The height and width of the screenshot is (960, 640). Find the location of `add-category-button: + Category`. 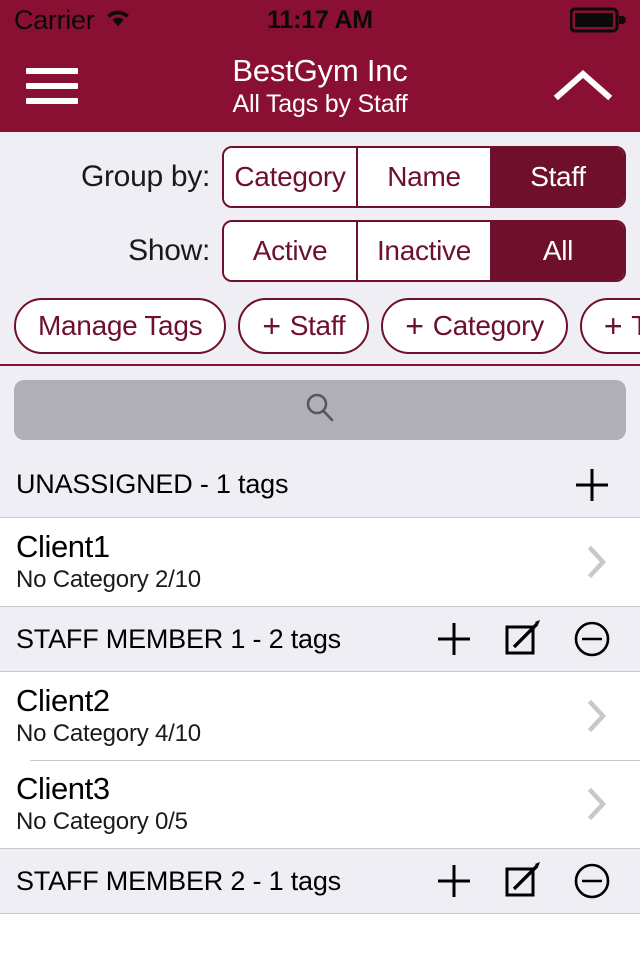

add-category-button: + Category is located at coordinates (474, 326).